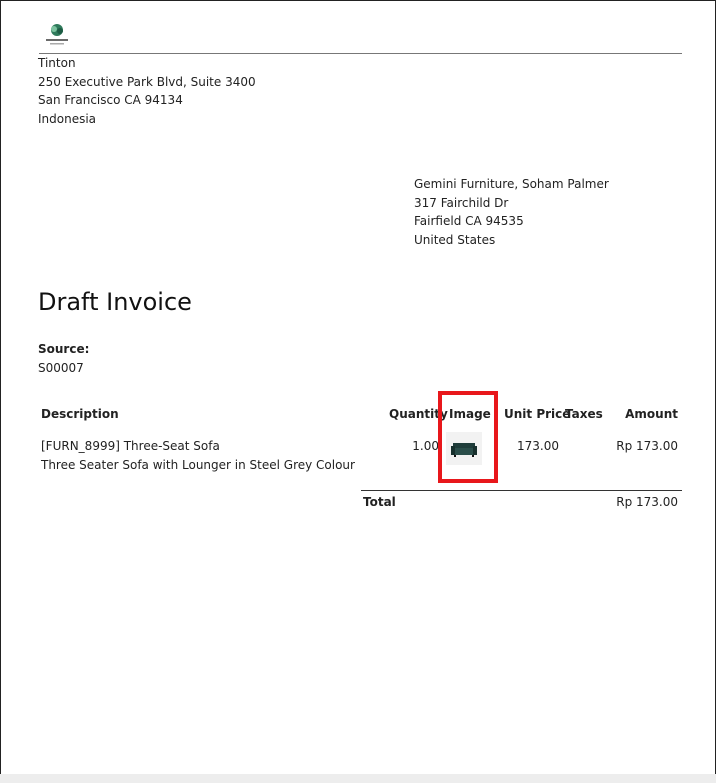 Image resolution: width=716 pixels, height=783 pixels. I want to click on row-product: [FURN_8999] Three-Seat Sofa, so click(130, 446).